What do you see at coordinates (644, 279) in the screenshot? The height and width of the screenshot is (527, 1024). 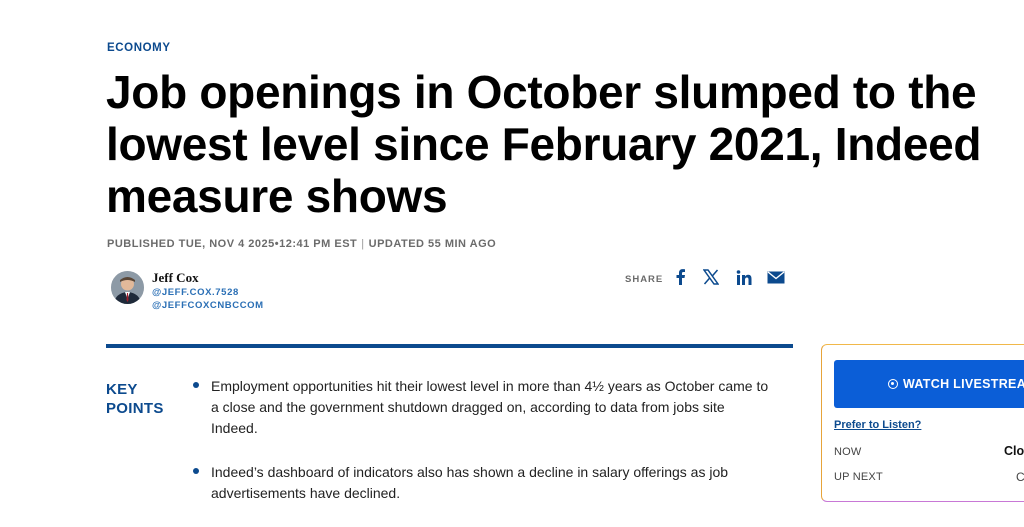 I see `share-label: SHARE` at bounding box center [644, 279].